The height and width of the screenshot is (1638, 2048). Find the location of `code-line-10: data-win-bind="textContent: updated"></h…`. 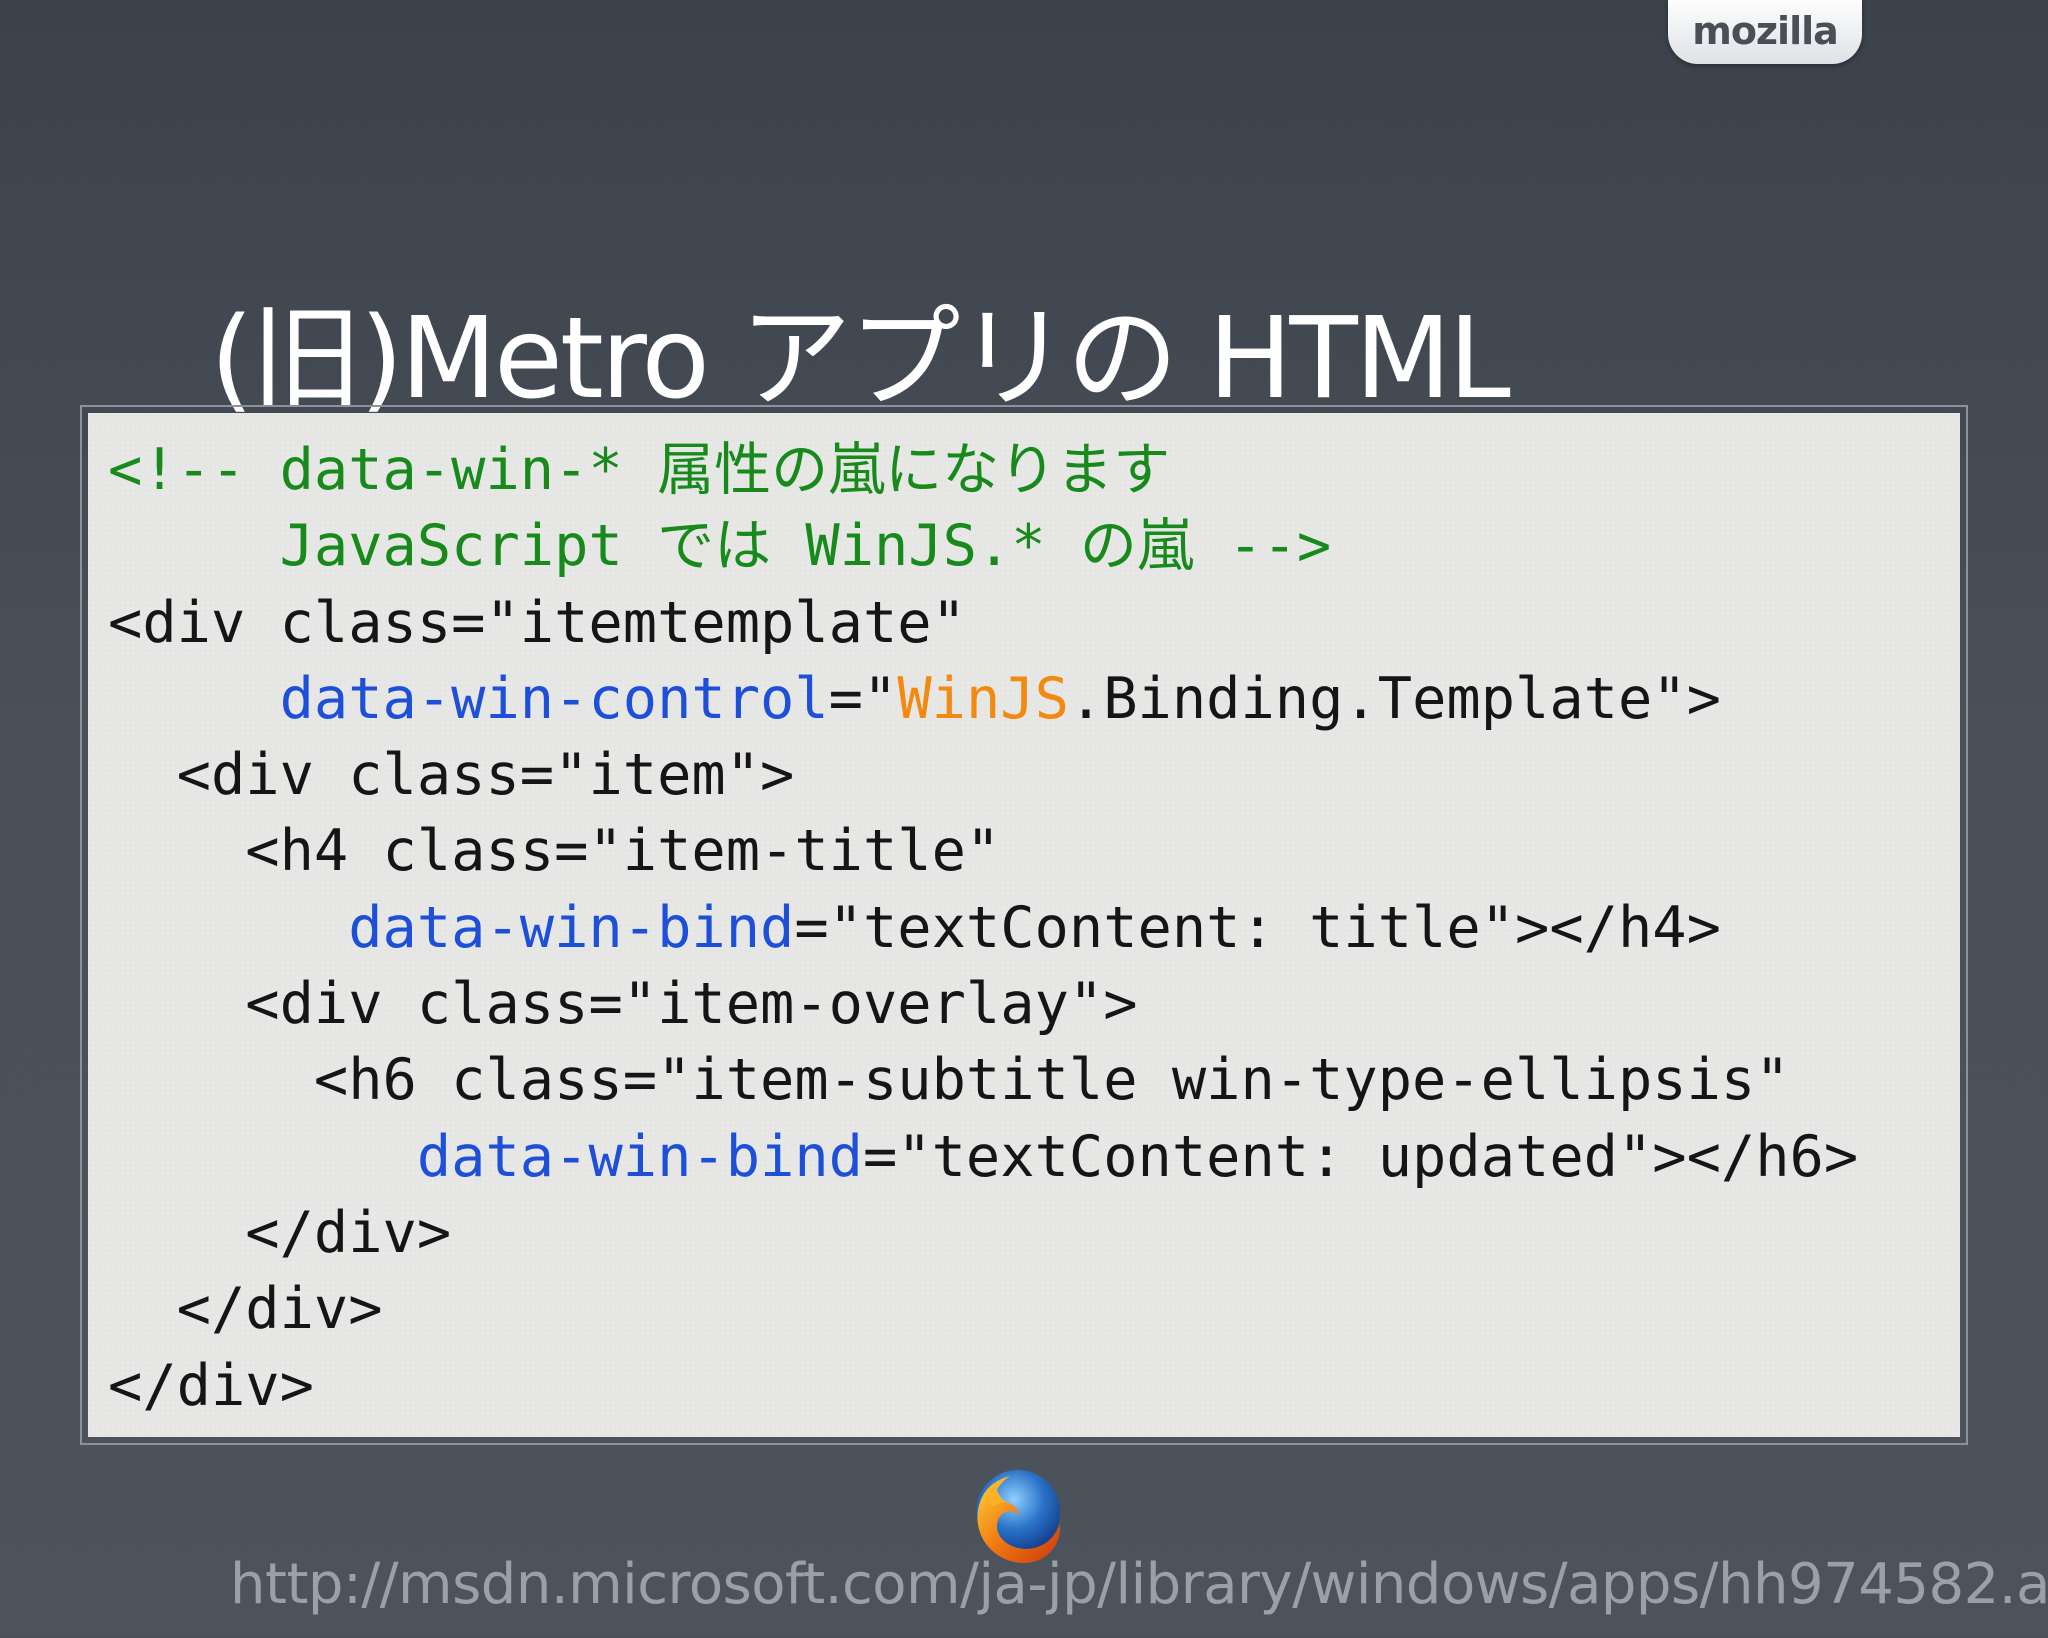

code-line-10: data-win-bind="textContent: updated"></h… is located at coordinates (983, 1157).